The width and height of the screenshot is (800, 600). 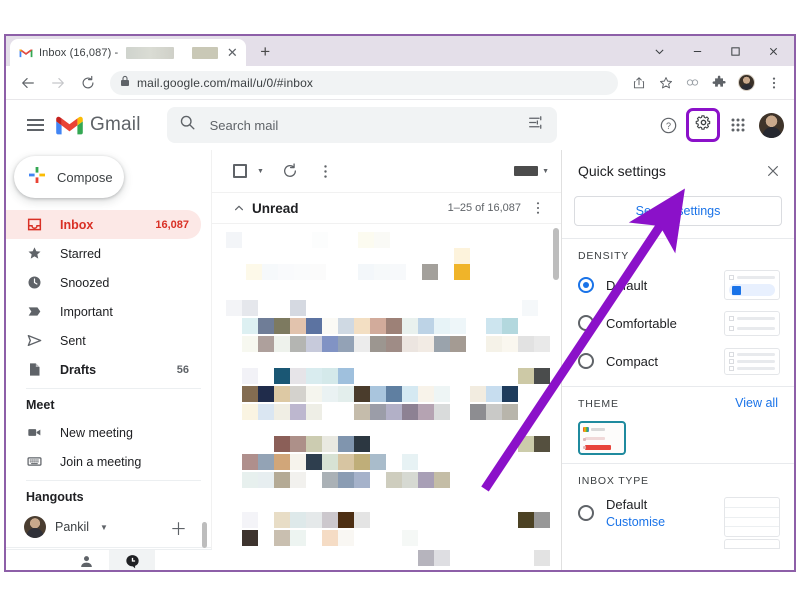 I want to click on theme-view-all-link: View all, so click(x=756, y=403).